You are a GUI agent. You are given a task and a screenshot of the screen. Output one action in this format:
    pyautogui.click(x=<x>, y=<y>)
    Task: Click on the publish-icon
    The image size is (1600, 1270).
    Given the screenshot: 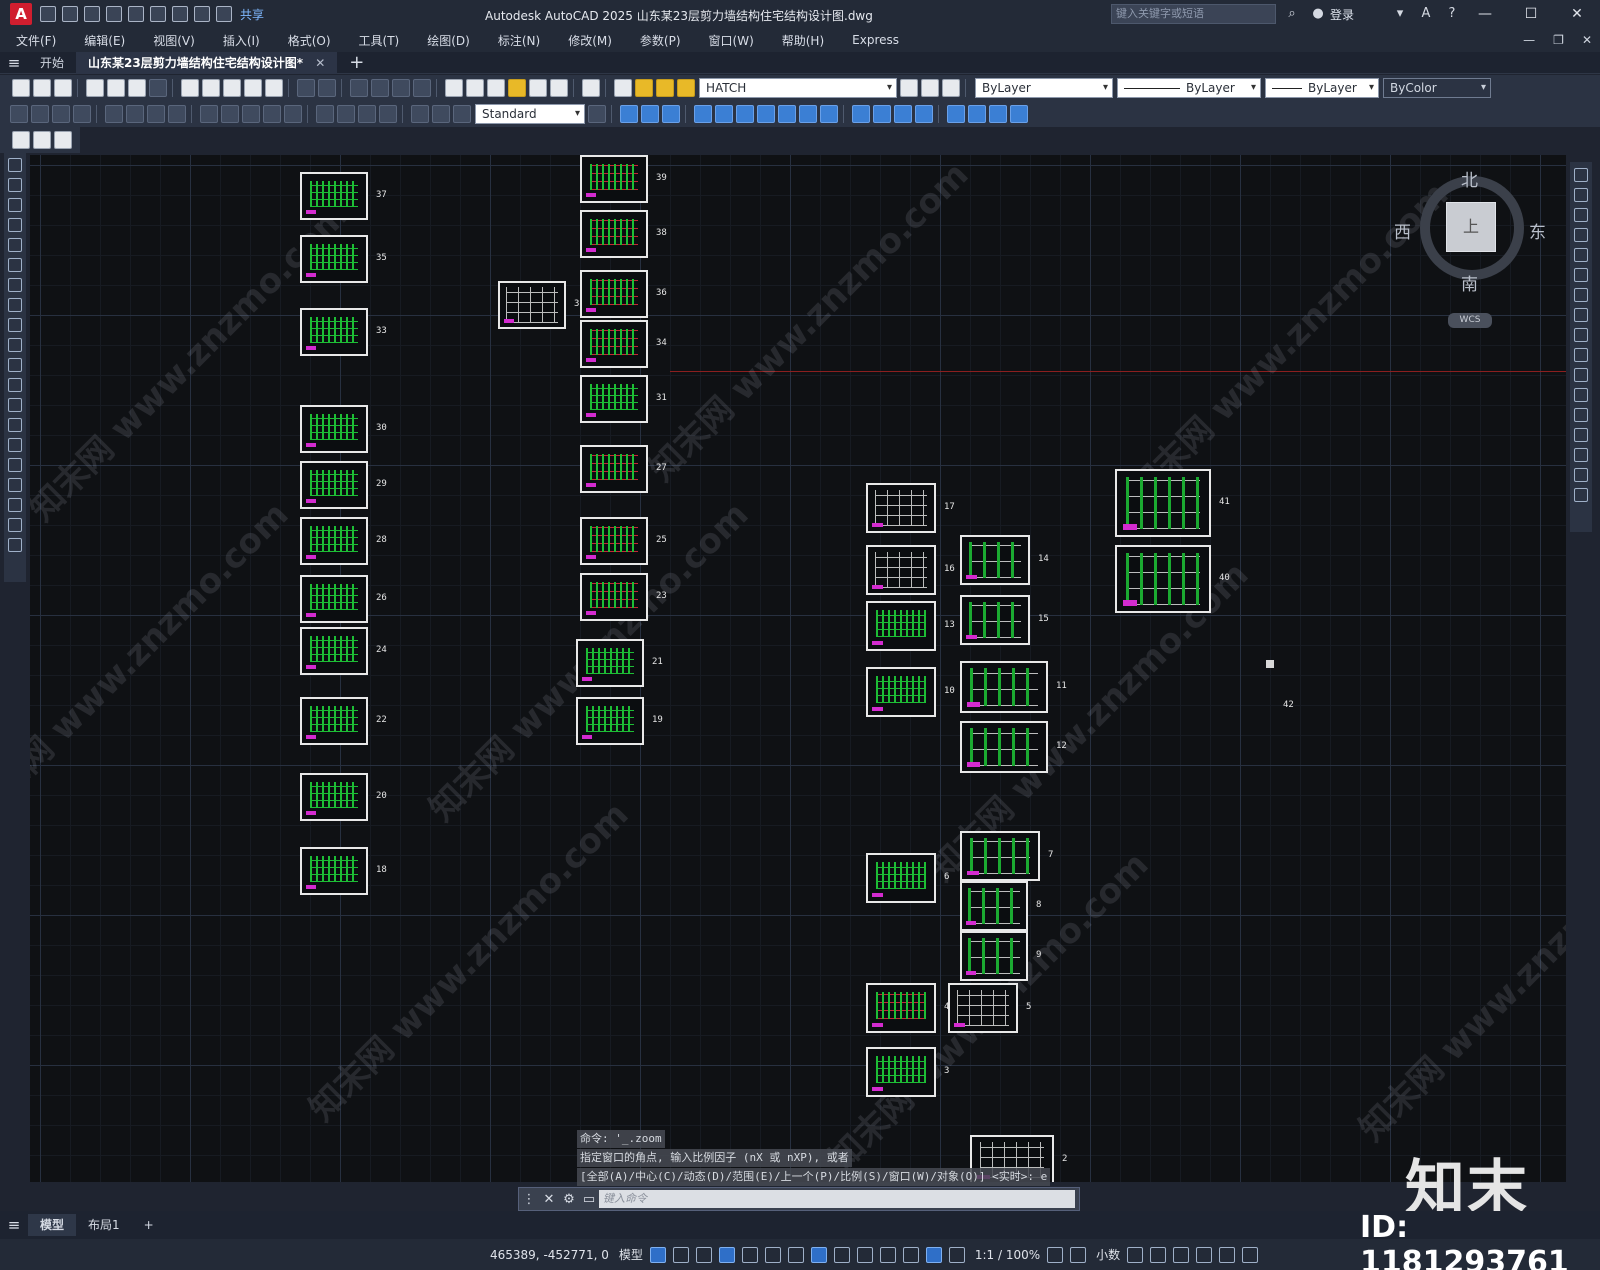 What is the action you would take?
    pyautogui.click(x=137, y=88)
    